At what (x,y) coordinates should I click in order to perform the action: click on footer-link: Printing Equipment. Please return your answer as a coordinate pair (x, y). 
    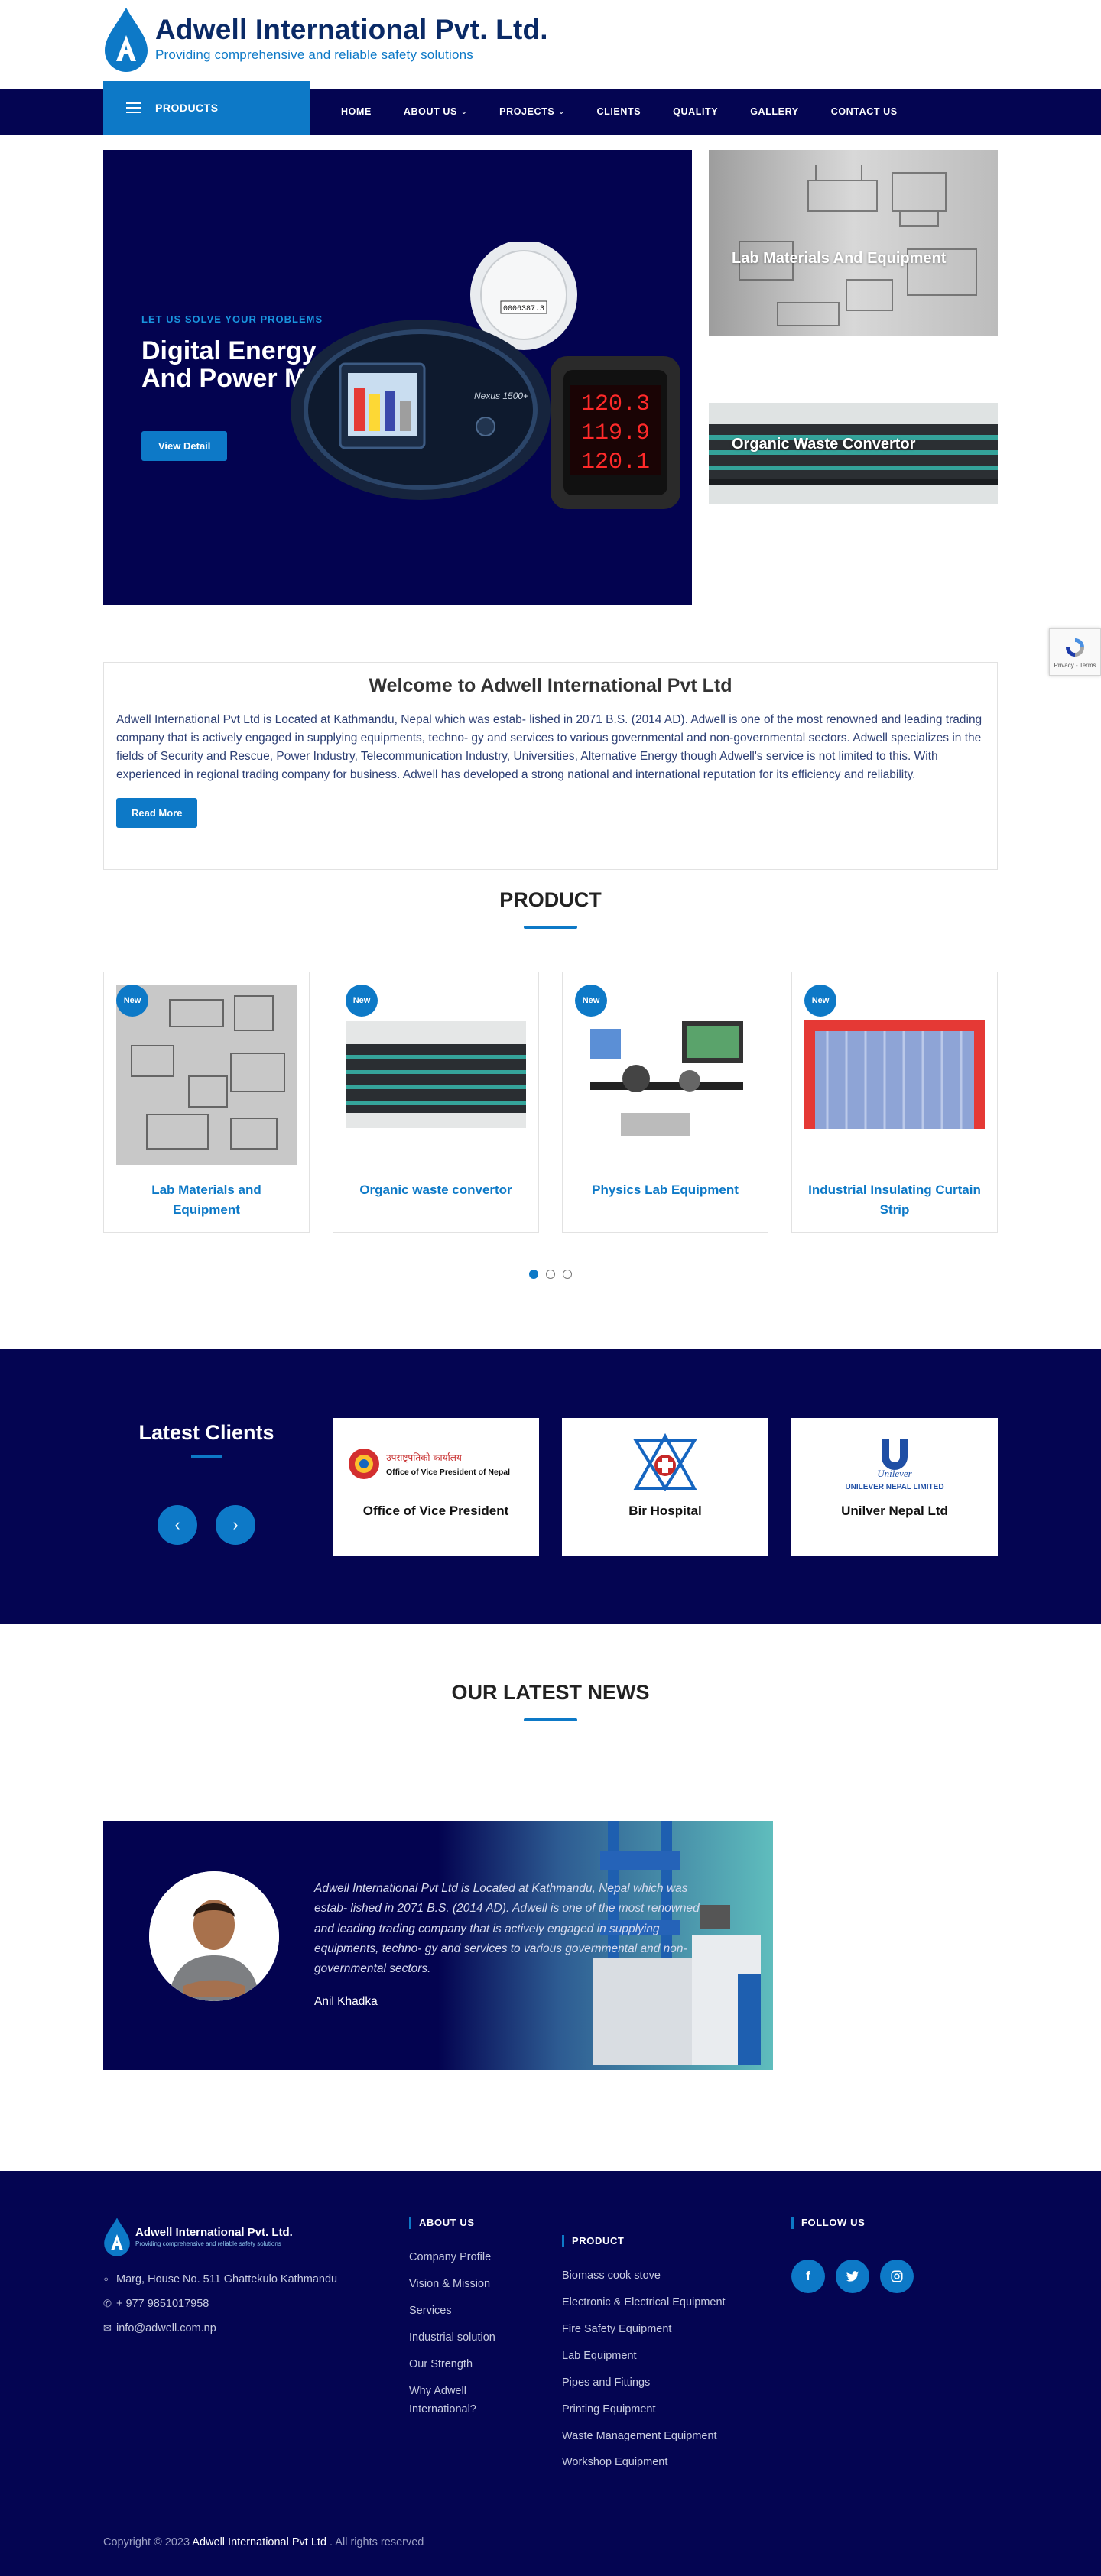
    Looking at the image, I should click on (676, 2410).